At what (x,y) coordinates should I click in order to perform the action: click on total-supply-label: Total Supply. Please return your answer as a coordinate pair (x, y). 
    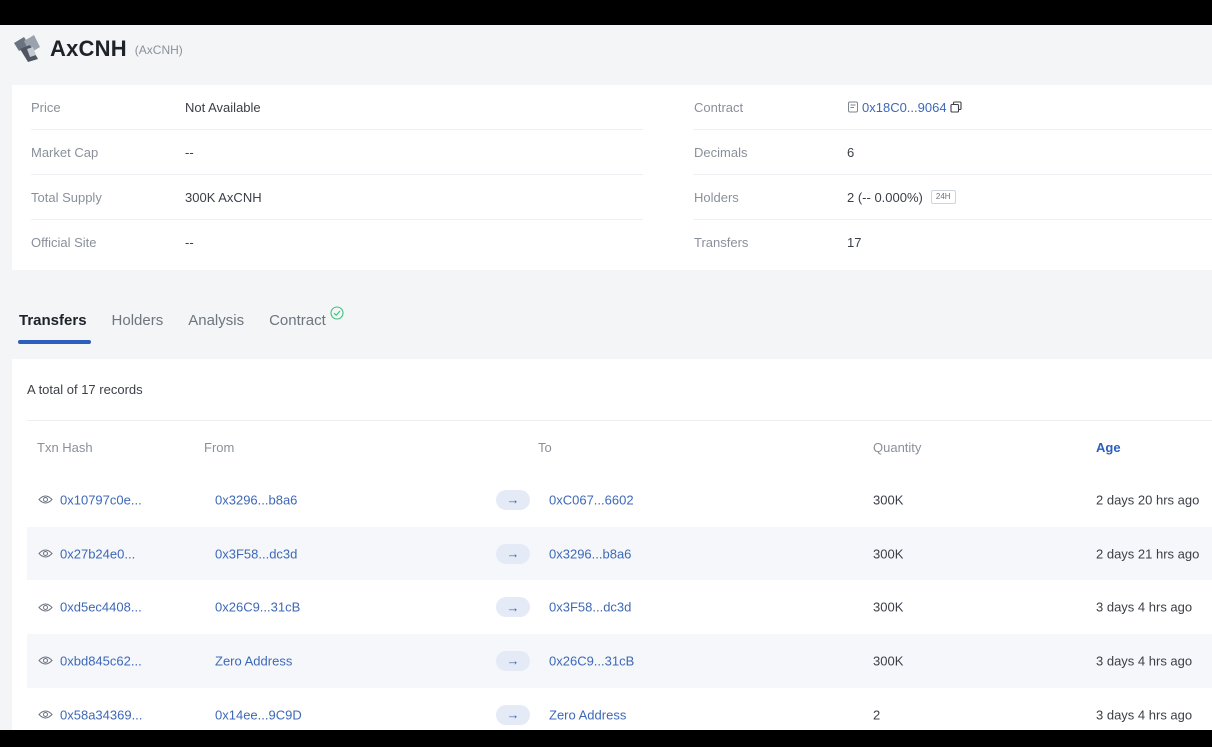
    Looking at the image, I should click on (66, 197).